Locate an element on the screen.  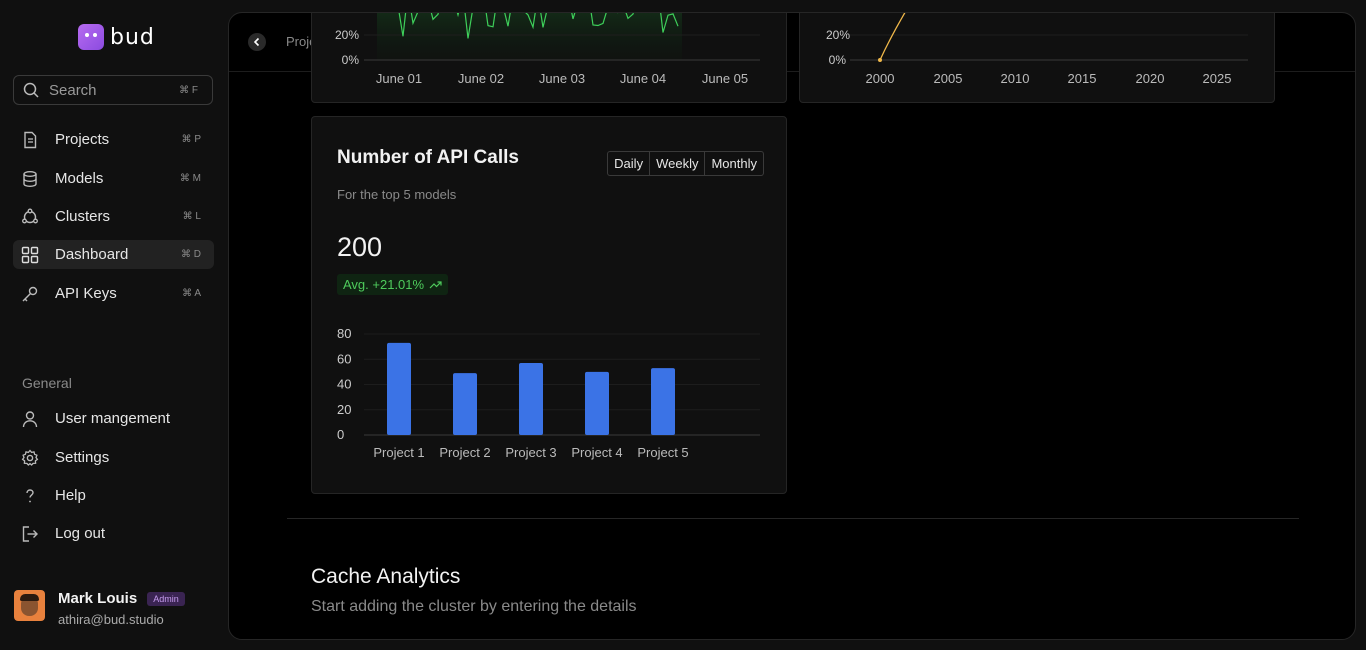
x-tick-label: 2000 is located at coordinates (880, 78).